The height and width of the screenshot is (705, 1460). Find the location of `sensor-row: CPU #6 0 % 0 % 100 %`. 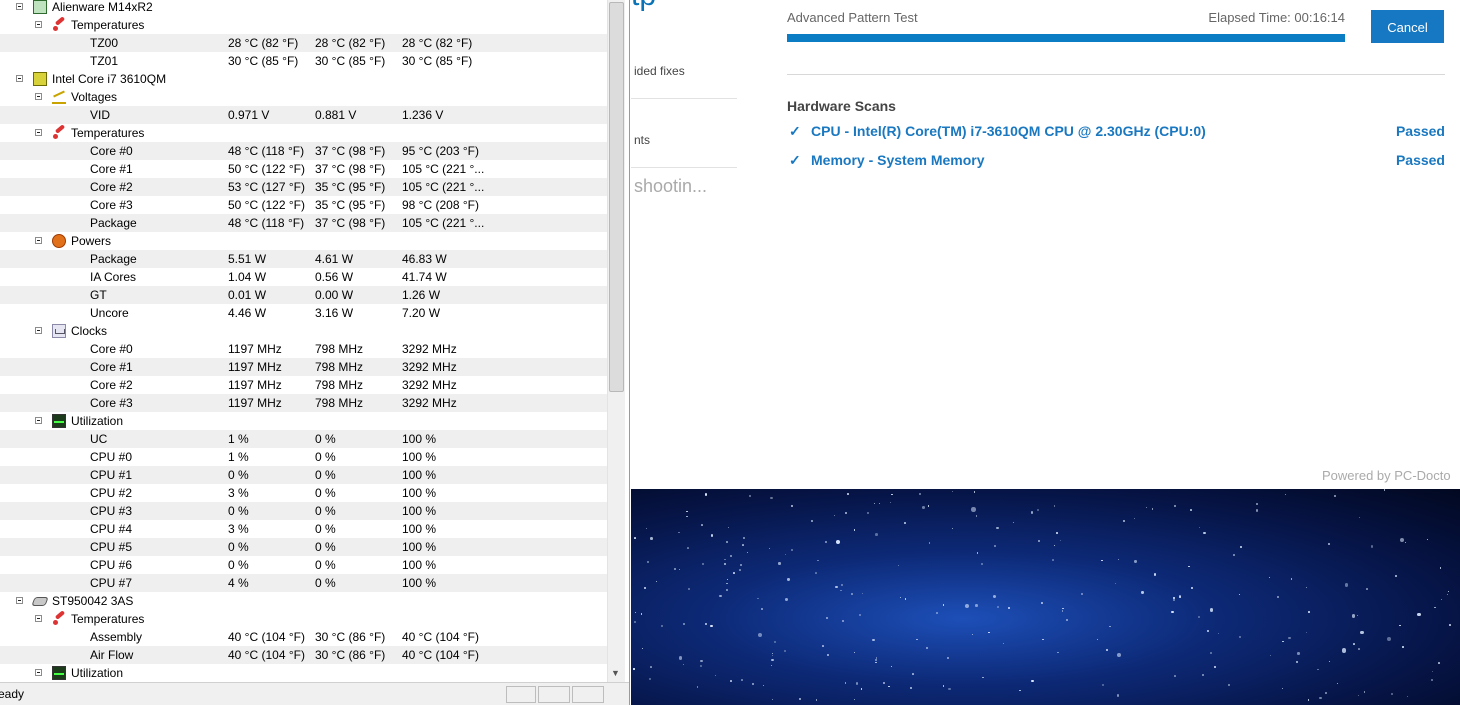

sensor-row: CPU #6 0 % 0 % 100 % is located at coordinates (303, 565).